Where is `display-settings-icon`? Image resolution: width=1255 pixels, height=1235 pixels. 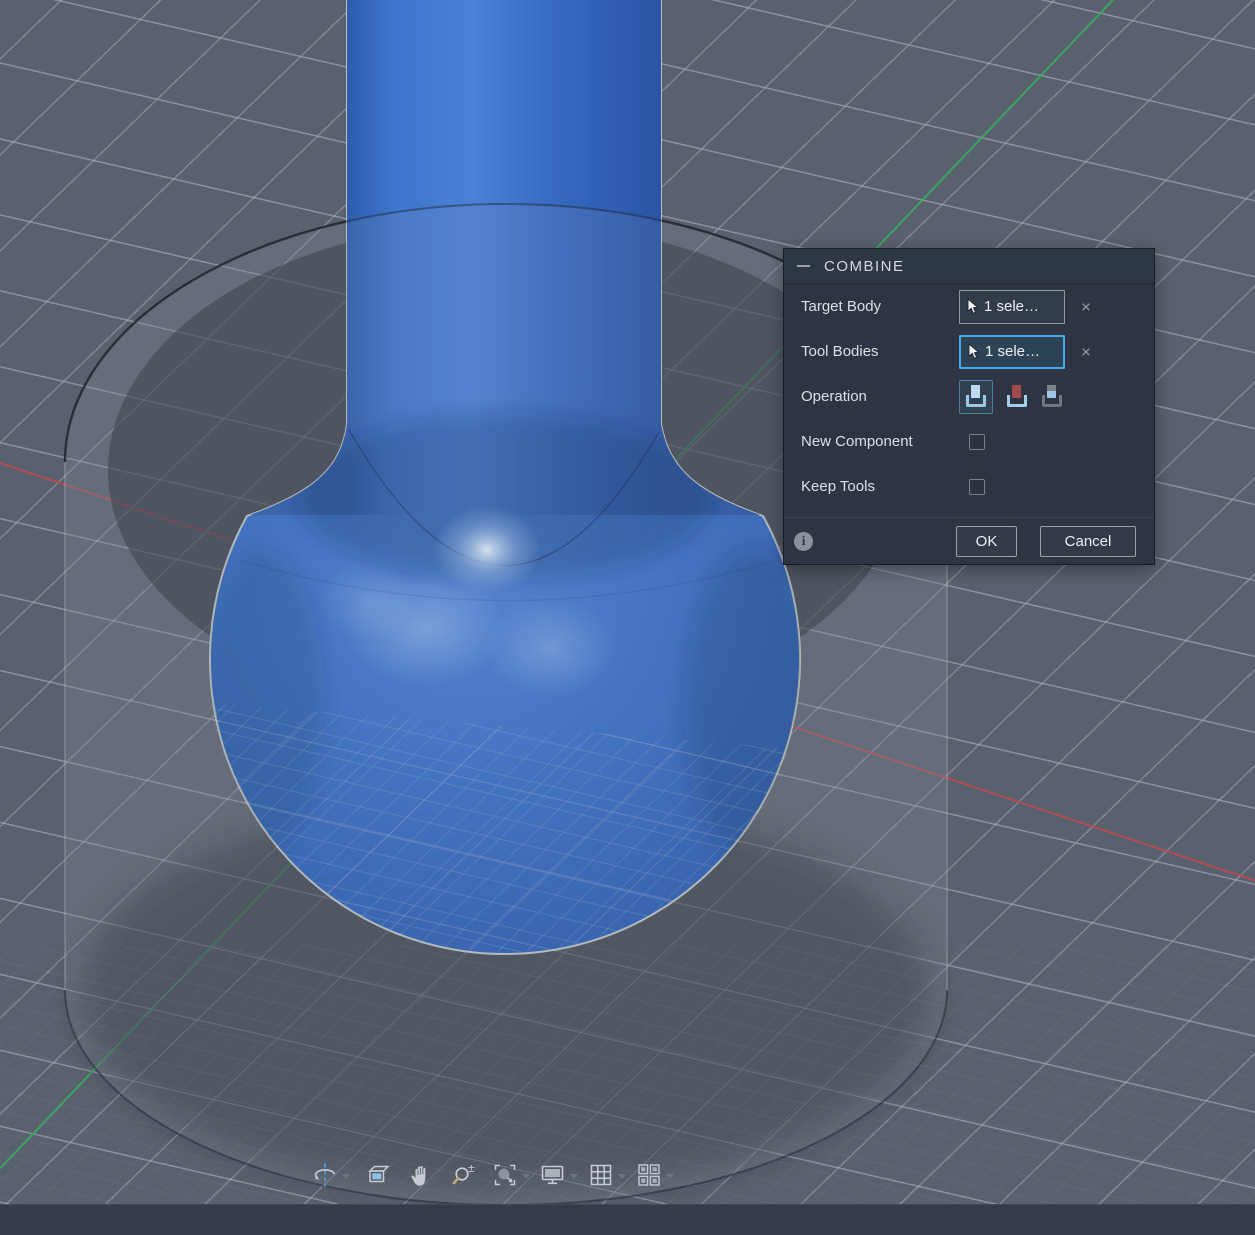 display-settings-icon is located at coordinates (552, 1175).